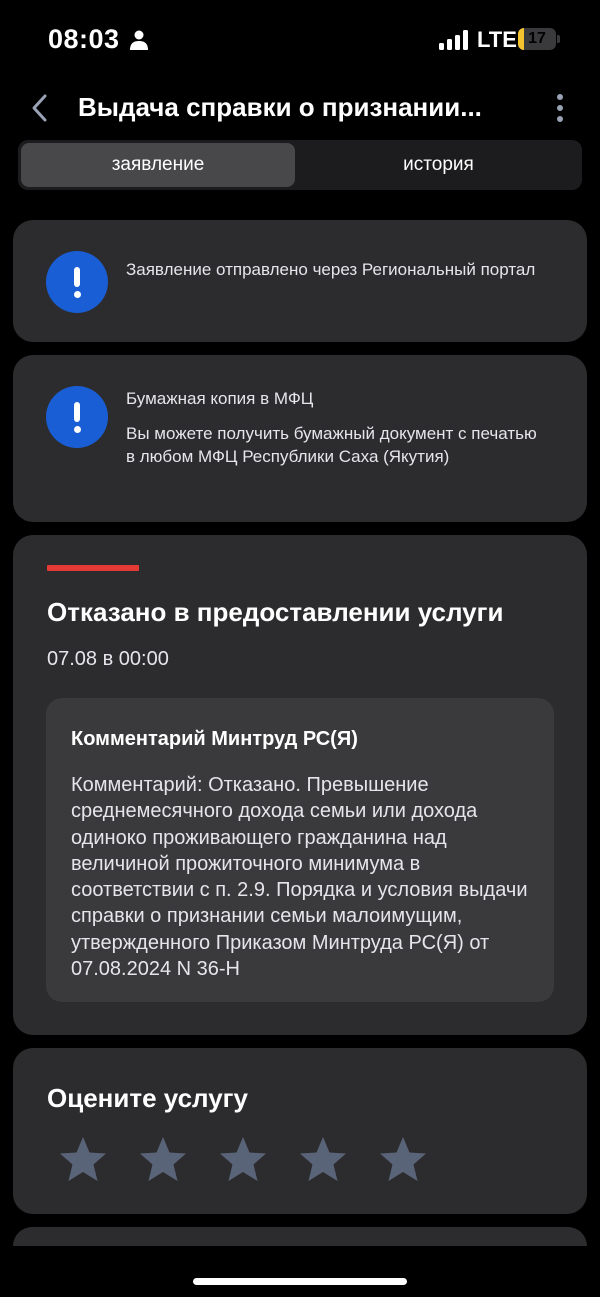  What do you see at coordinates (84, 39) in the screenshot?
I see `status-time: 08:03` at bounding box center [84, 39].